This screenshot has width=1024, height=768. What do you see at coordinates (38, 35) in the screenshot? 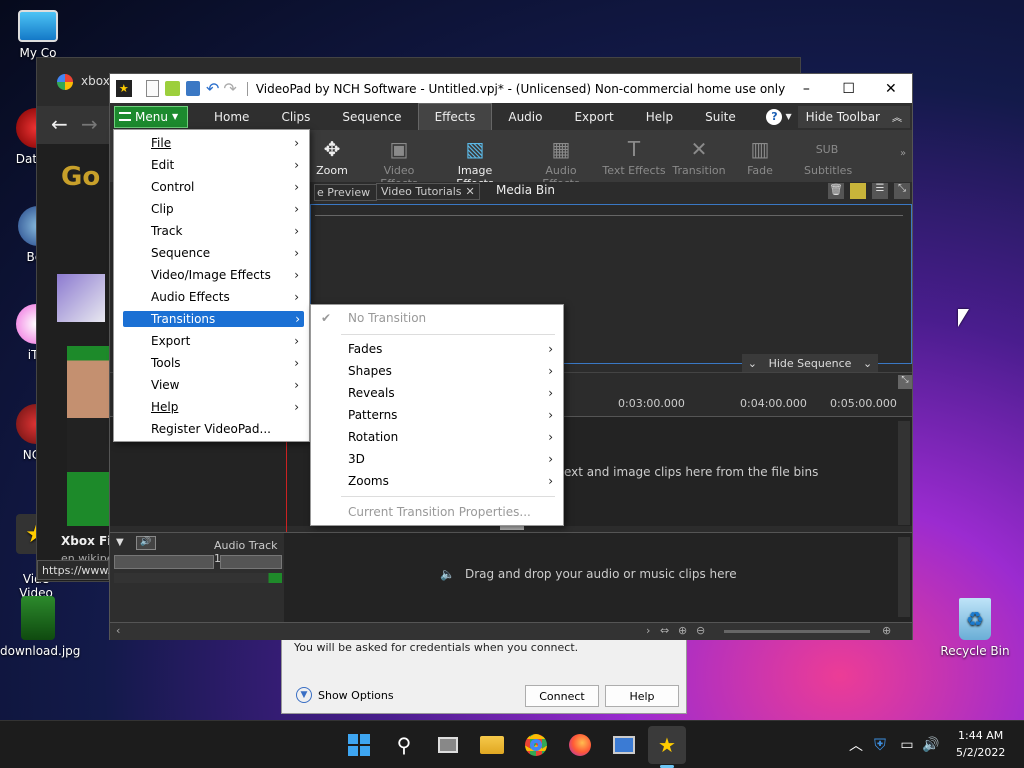
I see `desktop-icon-my-computer: My Co` at bounding box center [38, 35].